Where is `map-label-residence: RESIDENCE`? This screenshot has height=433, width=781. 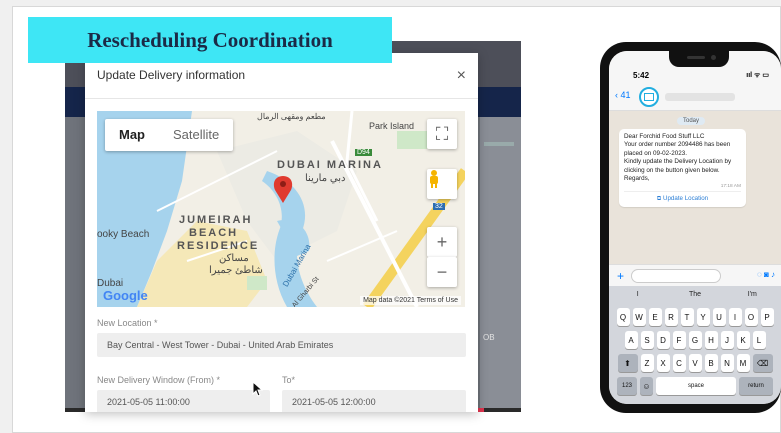
map-label-residence: RESIDENCE is located at coordinates (218, 246).